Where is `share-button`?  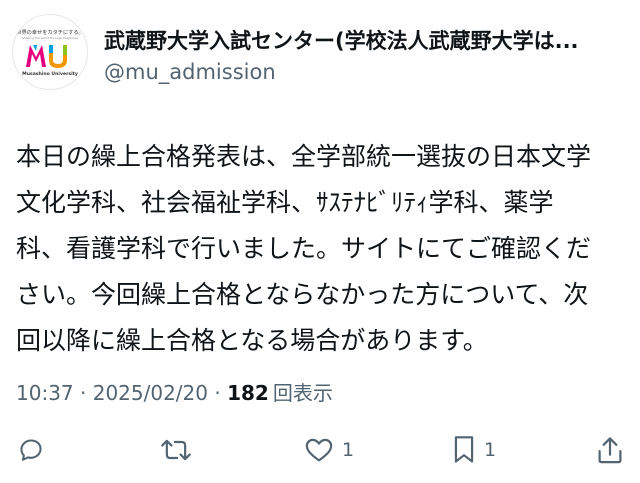 share-button is located at coordinates (614, 450).